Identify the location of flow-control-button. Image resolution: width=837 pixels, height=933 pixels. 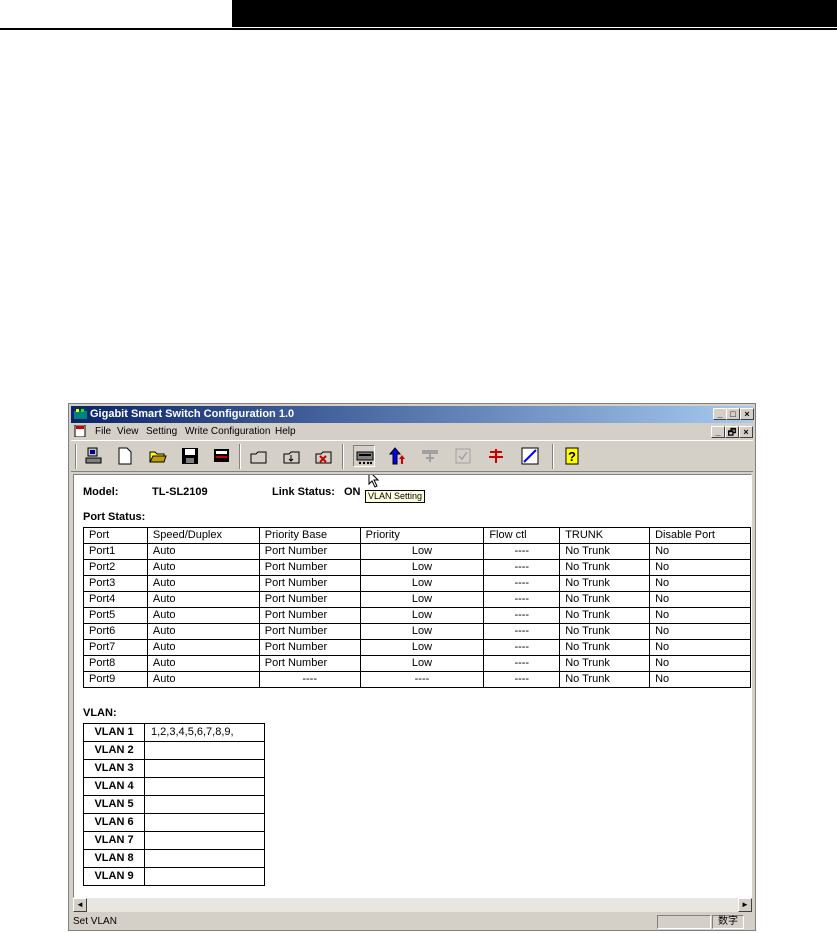
(496, 456).